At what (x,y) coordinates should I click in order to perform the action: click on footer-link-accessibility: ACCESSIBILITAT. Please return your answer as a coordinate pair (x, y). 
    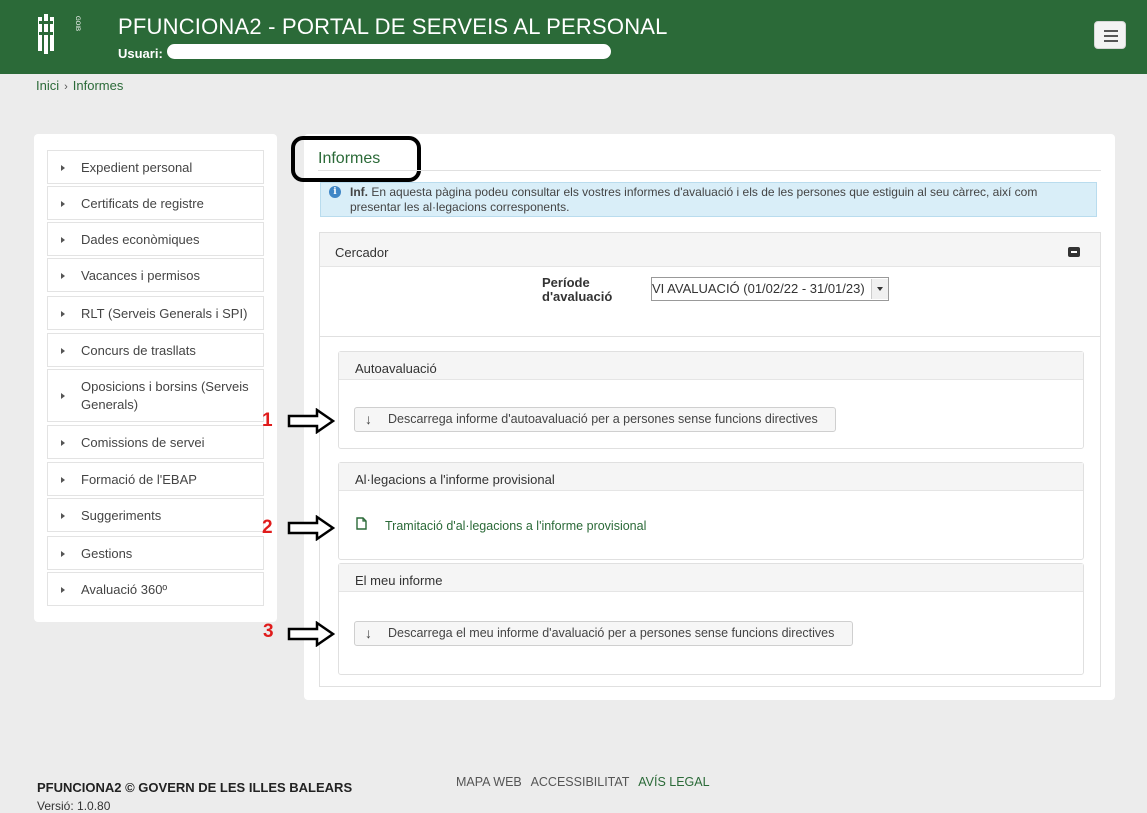
    Looking at the image, I should click on (580, 782).